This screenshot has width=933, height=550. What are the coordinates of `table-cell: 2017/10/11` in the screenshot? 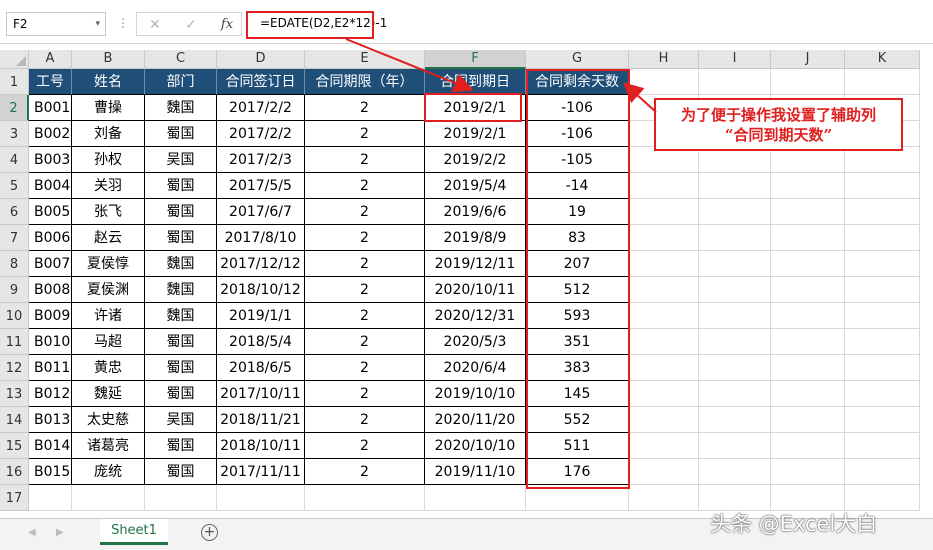 It's located at (261, 394).